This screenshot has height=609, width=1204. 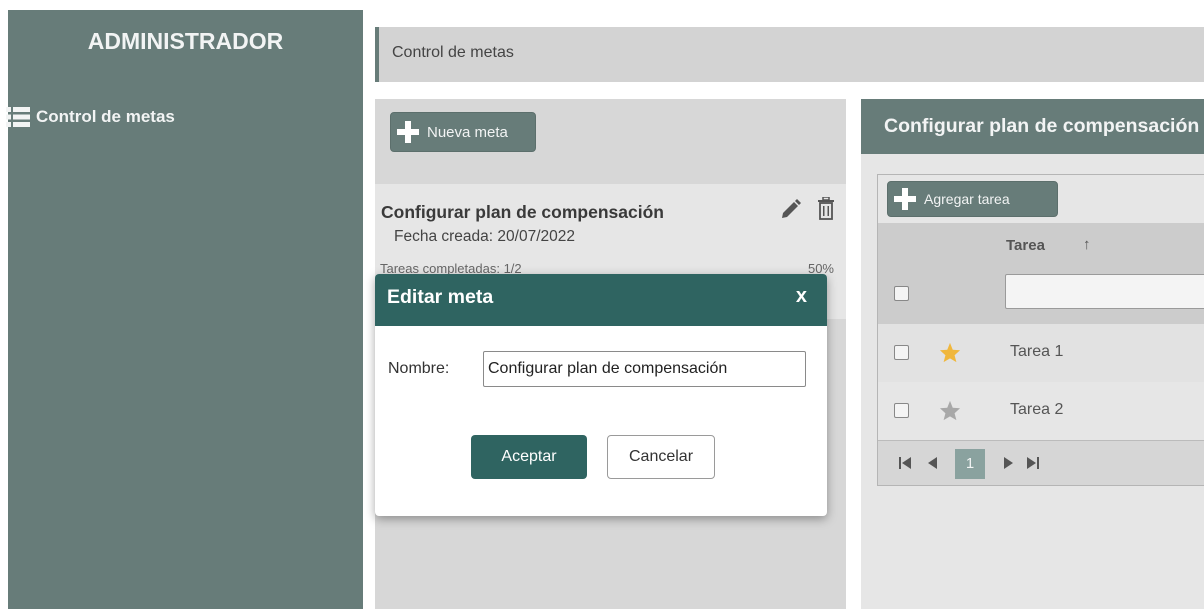 I want to click on tasks-panel-header: Configurar plan de compensación, so click(x=1032, y=126).